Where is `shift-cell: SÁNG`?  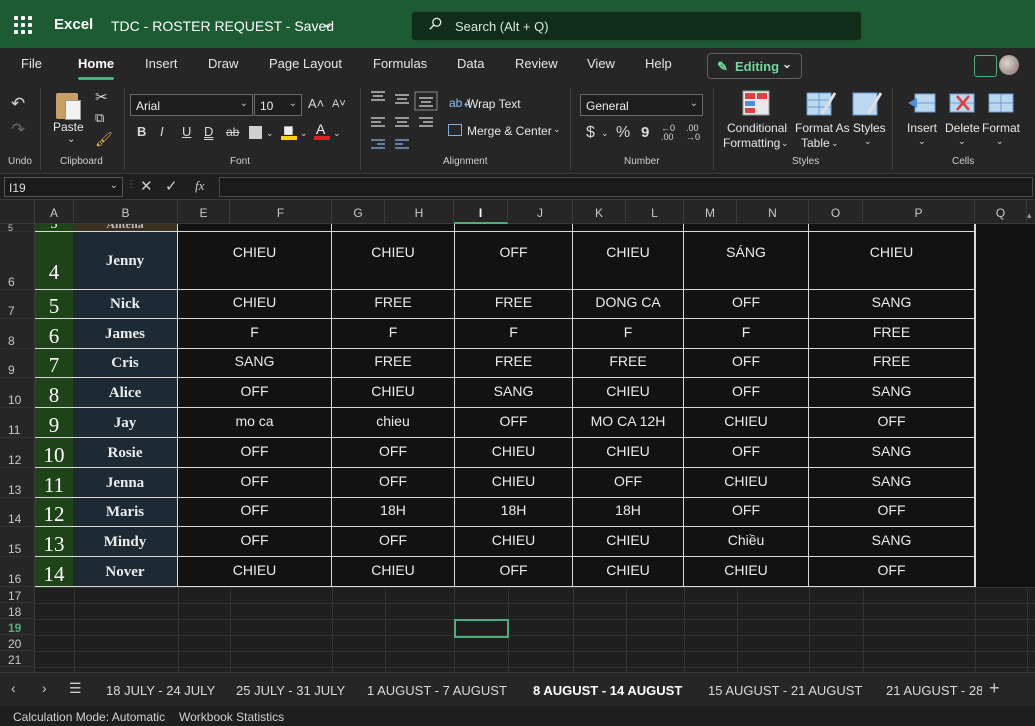 shift-cell: SÁNG is located at coordinates (746, 261).